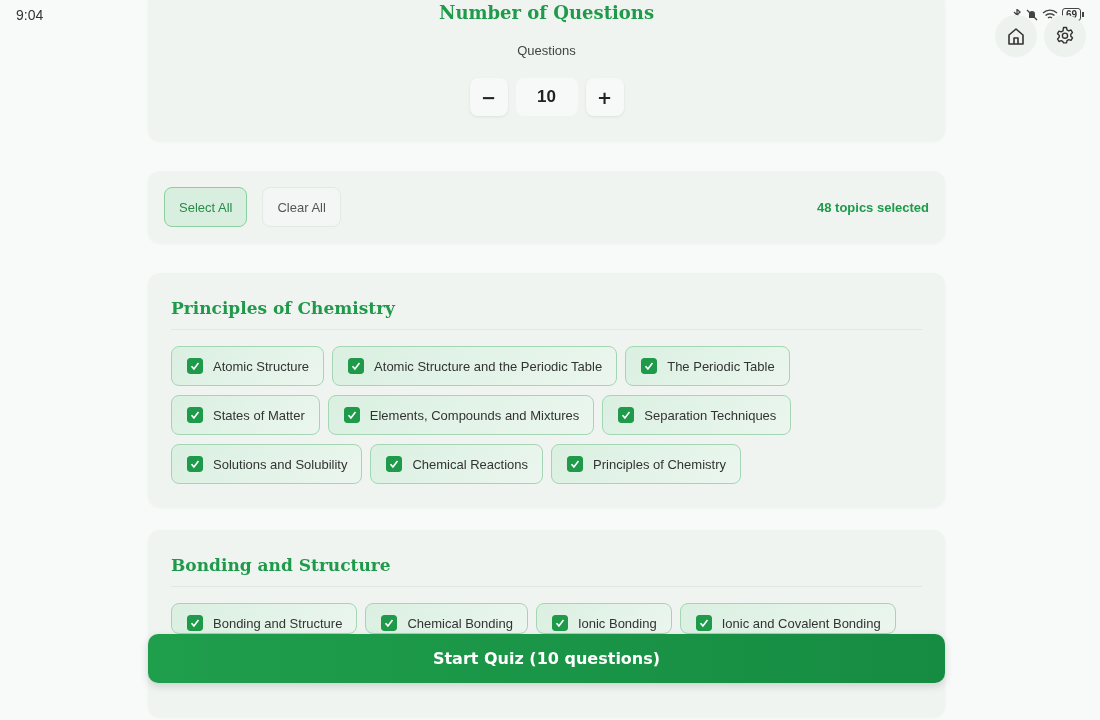 The height and width of the screenshot is (720, 1100). What do you see at coordinates (267, 464) in the screenshot?
I see `topic-chip: Solutions and Solubility` at bounding box center [267, 464].